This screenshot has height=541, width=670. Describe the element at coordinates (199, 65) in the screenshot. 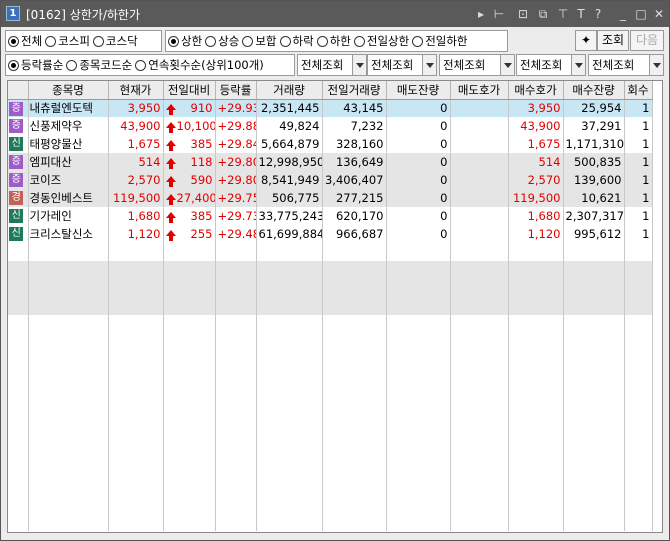

I see `sort-radio-2: 연속횟수순(상위100개)` at that location.